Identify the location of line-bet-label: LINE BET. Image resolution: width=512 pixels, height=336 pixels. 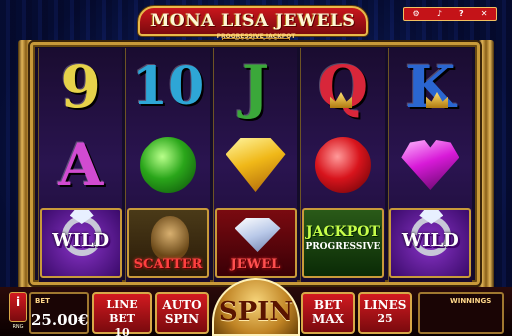
(122, 311).